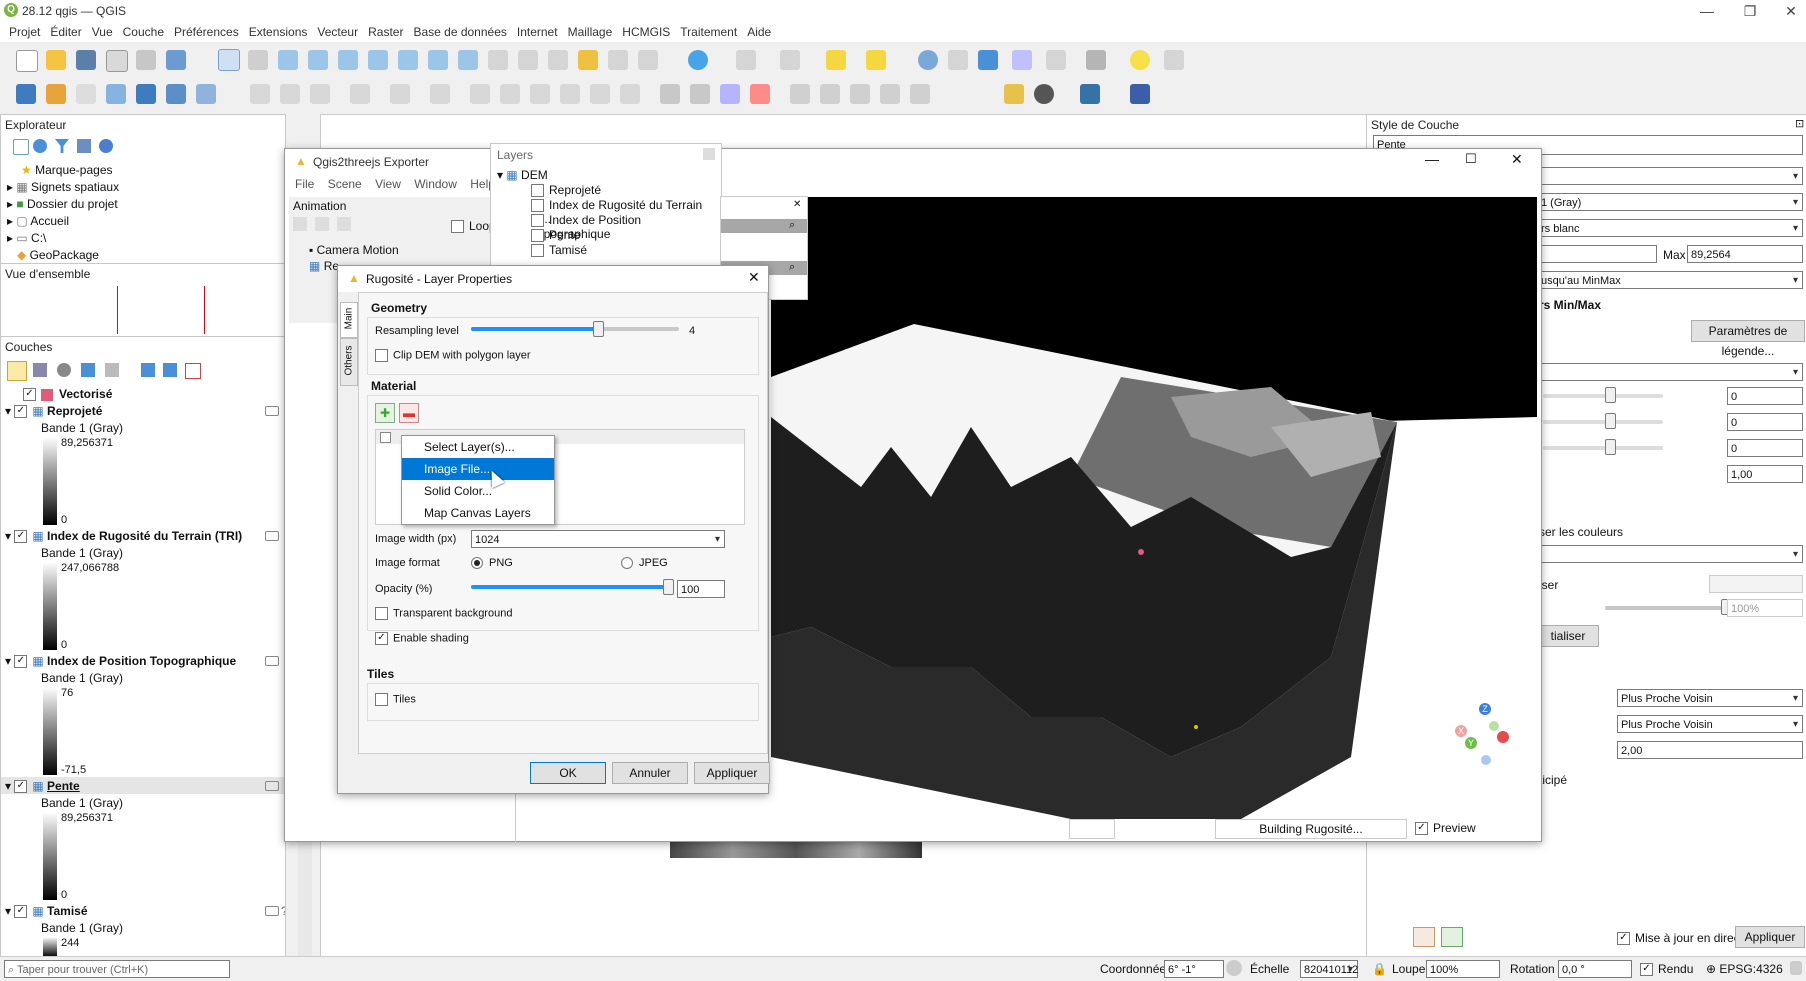  What do you see at coordinates (409, 413) in the screenshot?
I see `remove-material-icon: ▬` at bounding box center [409, 413].